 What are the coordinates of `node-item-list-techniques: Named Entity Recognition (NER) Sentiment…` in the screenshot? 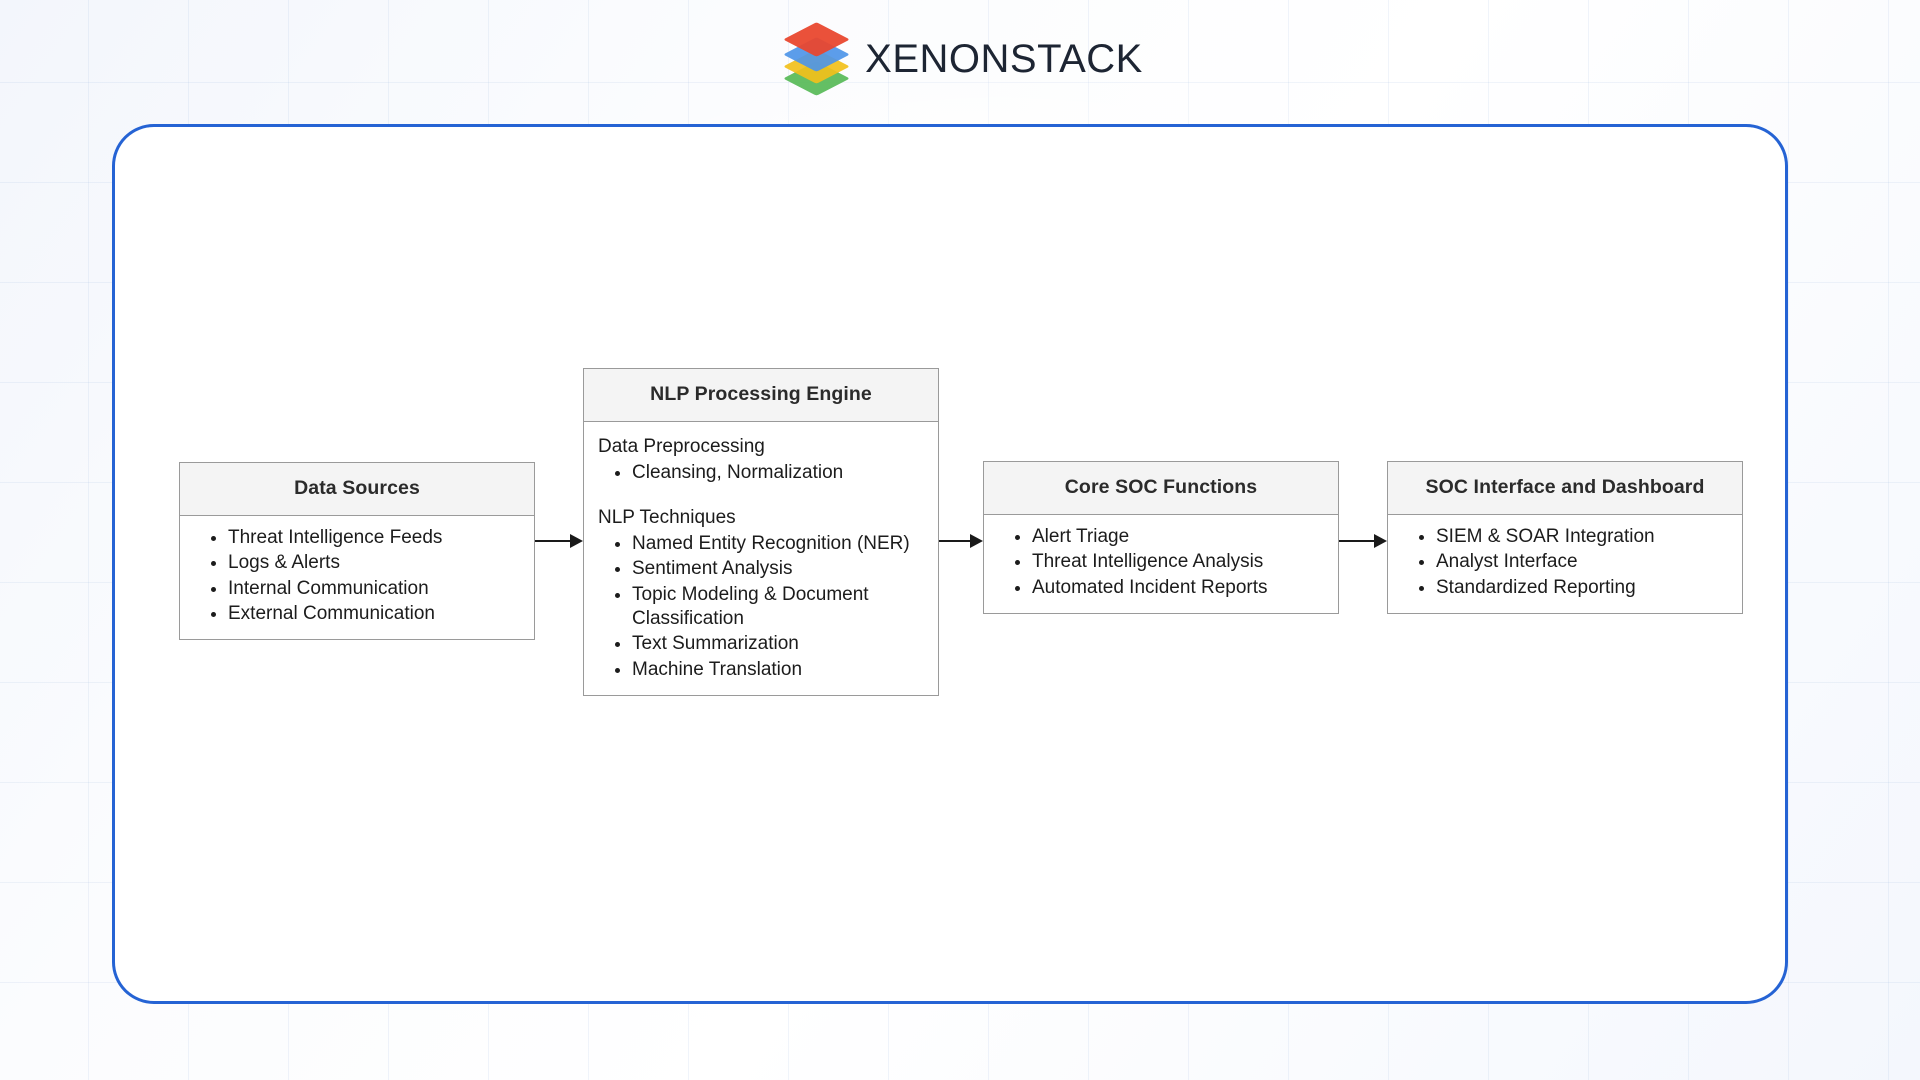 It's located at (761, 607).